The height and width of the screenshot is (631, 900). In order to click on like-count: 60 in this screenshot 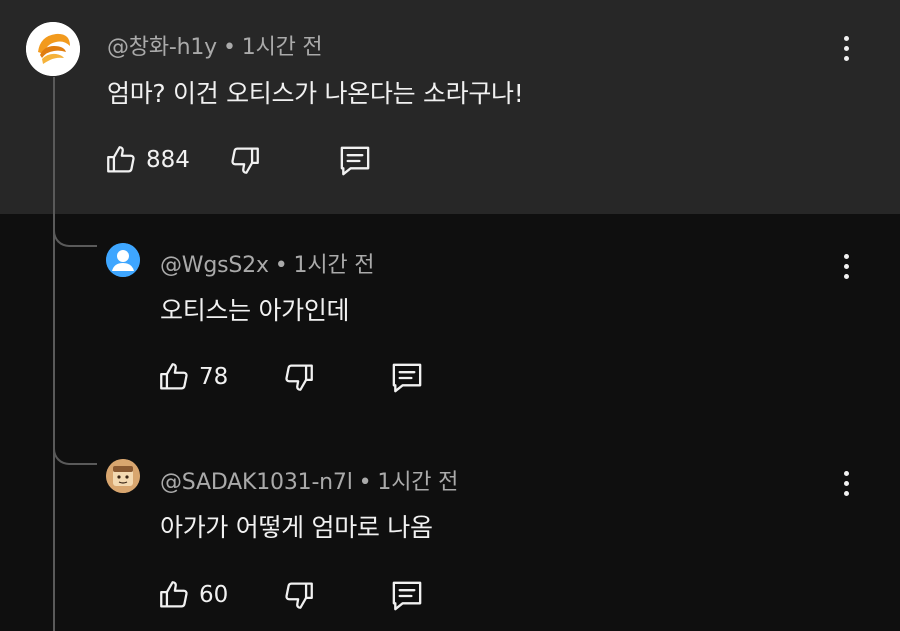, I will do `click(214, 595)`.